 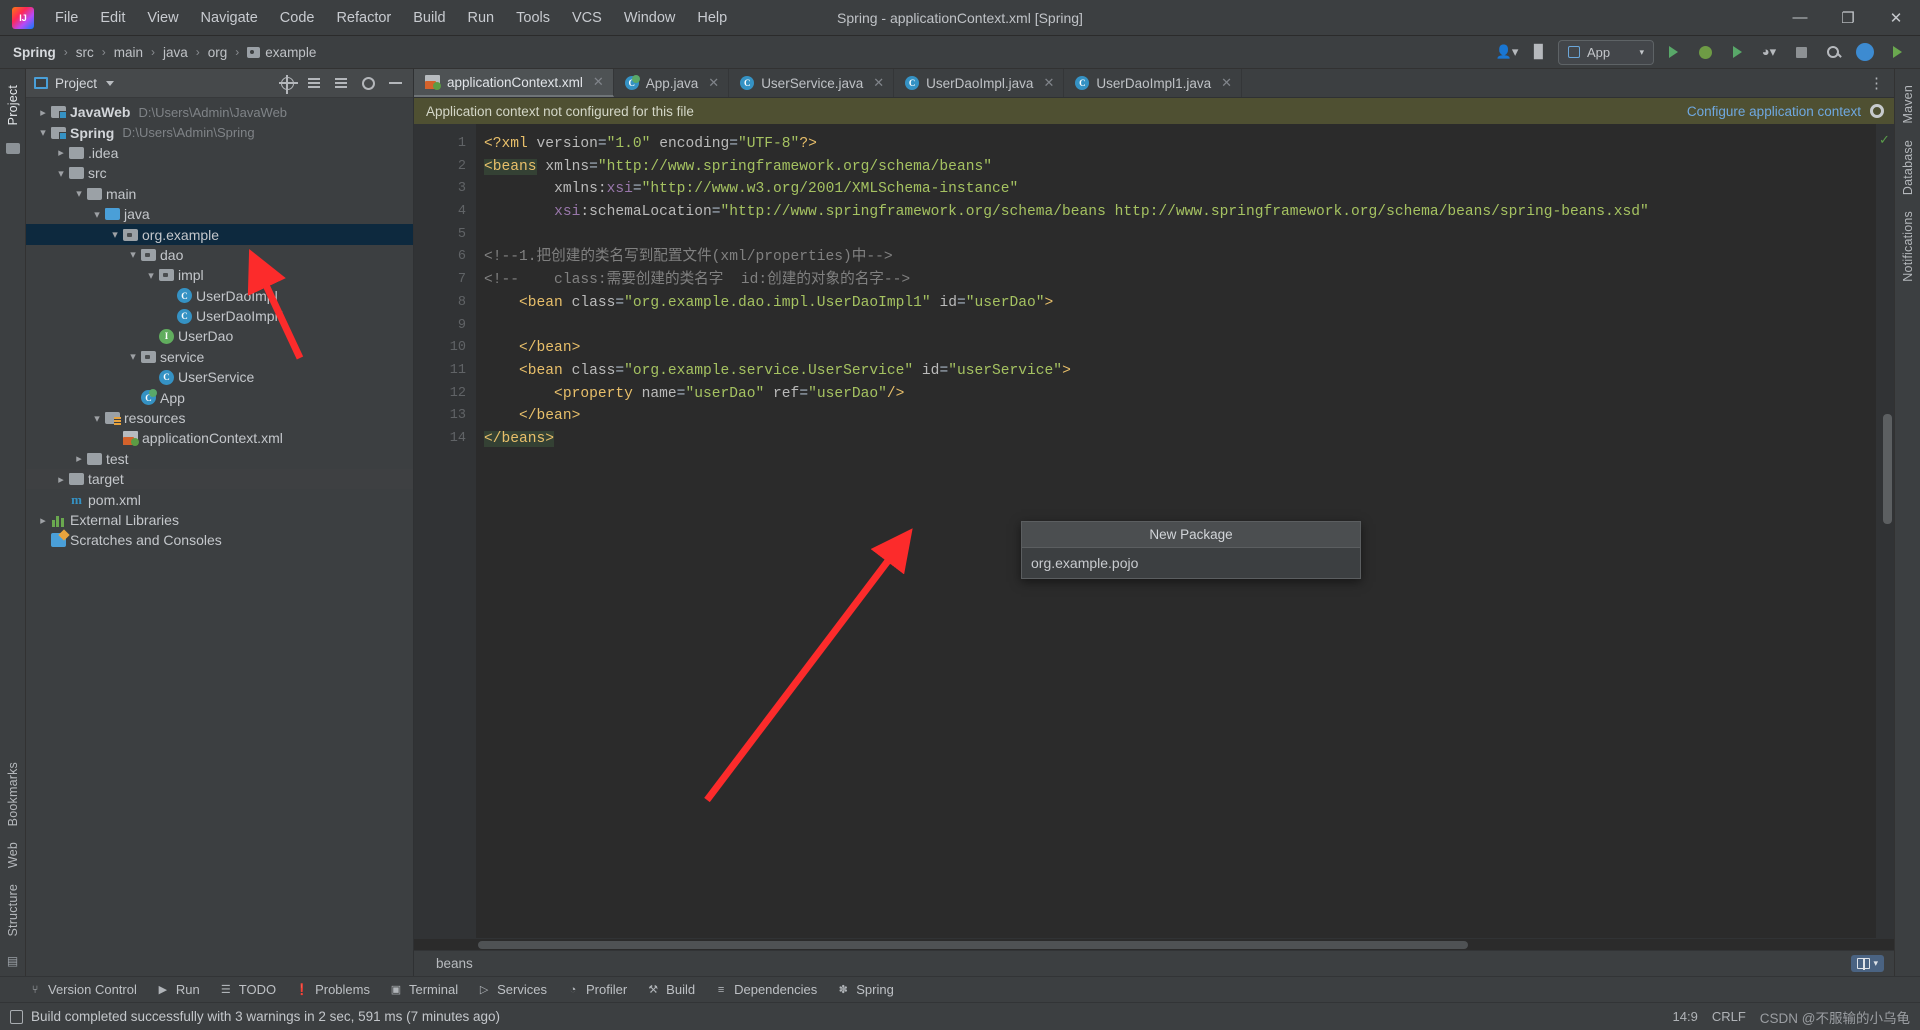 What do you see at coordinates (219, 377) in the screenshot?
I see `tree-node-userservice: C UserService` at bounding box center [219, 377].